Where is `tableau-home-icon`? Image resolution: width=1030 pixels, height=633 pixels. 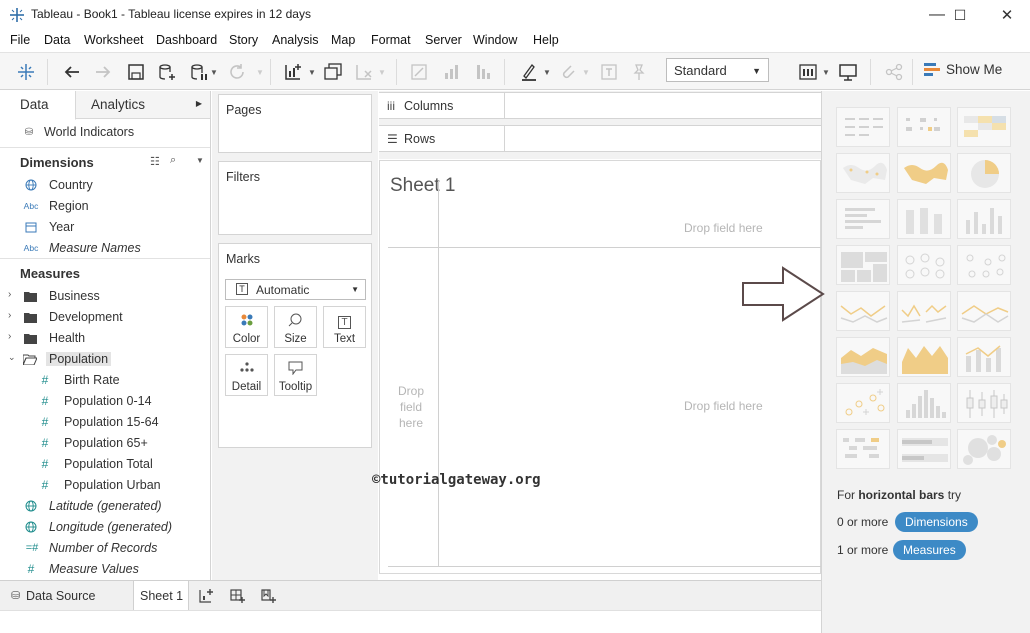
tableau-home-icon is located at coordinates (26, 72).